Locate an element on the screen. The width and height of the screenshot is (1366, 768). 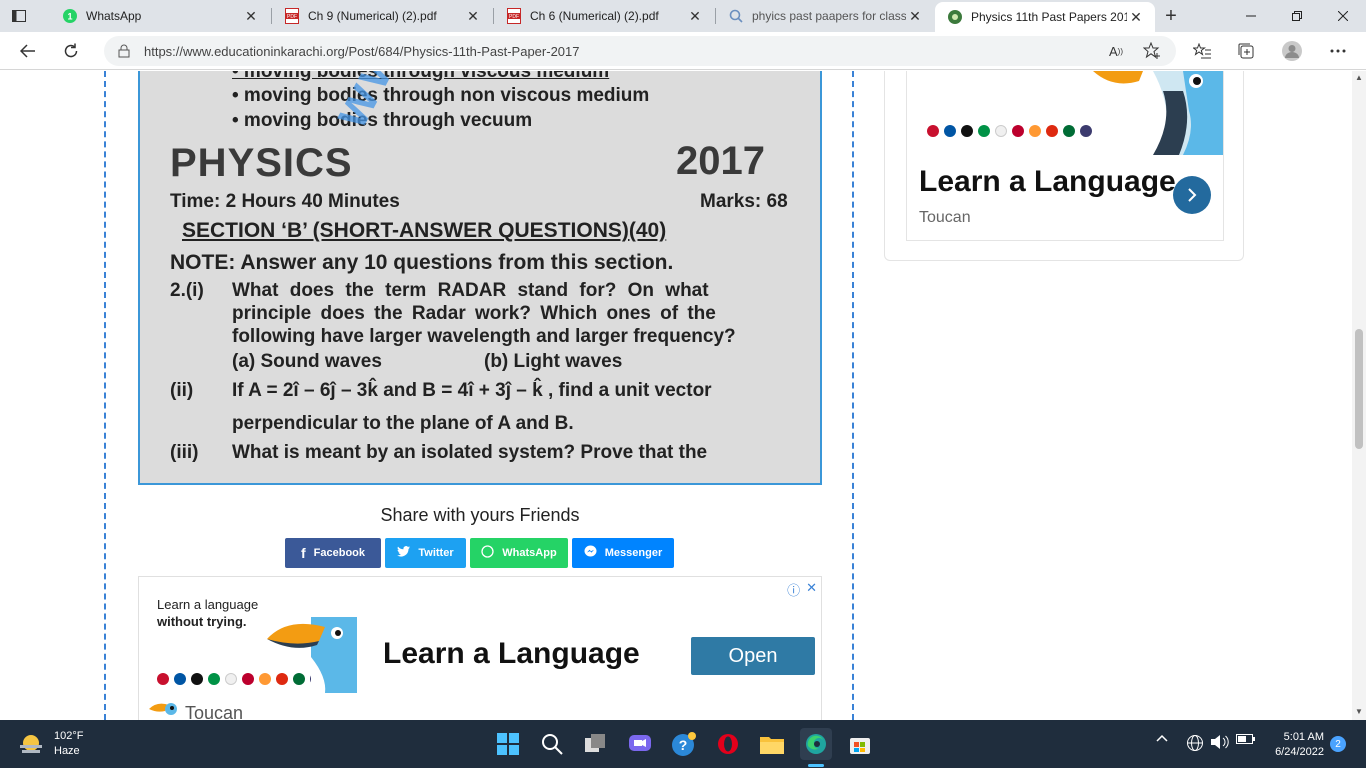
paper-section: SECTION ‘B’ (SHORT-ANSWER QUESTIONS)(40) is located at coordinates (424, 230).